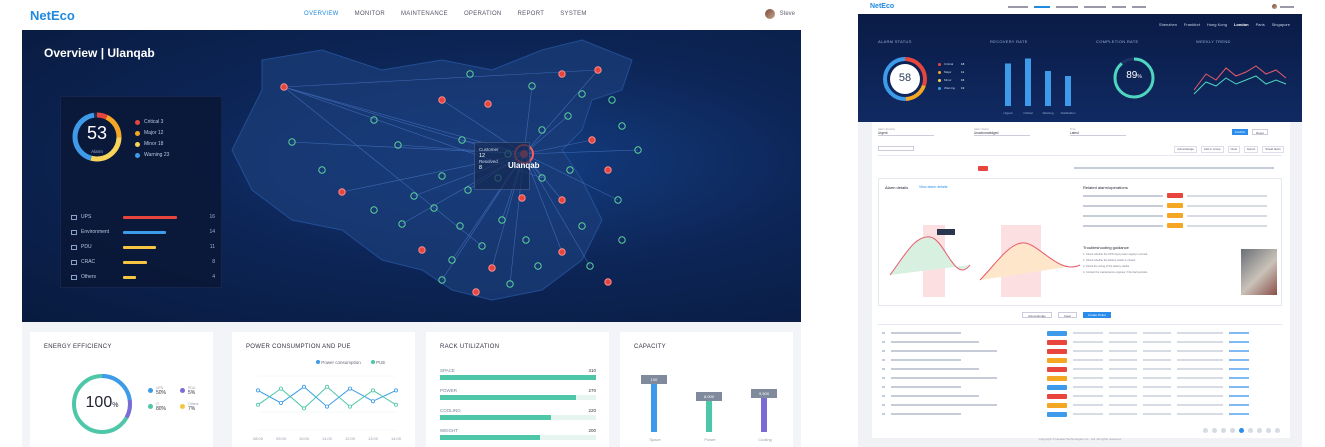 The image size is (1325, 447). What do you see at coordinates (1241, 24) in the screenshot?
I see `tab-london: London` at bounding box center [1241, 24].